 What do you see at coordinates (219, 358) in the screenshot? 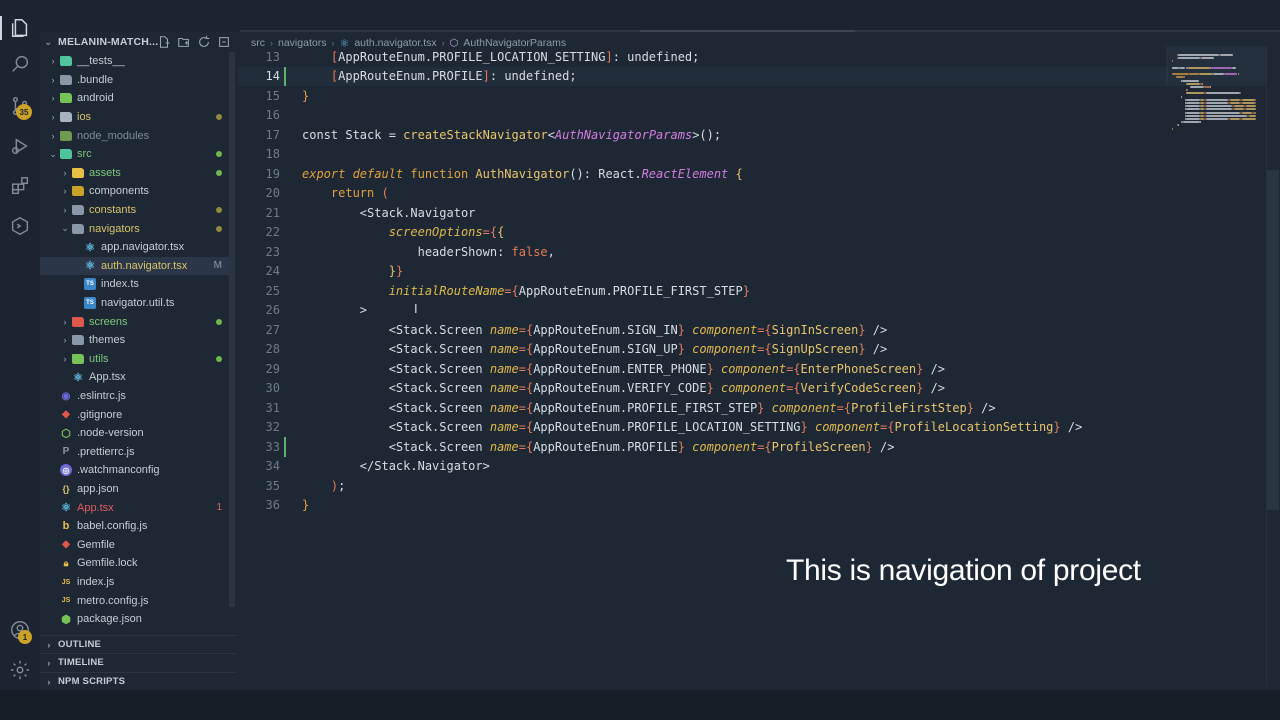
I see `git-status-dot` at bounding box center [219, 358].